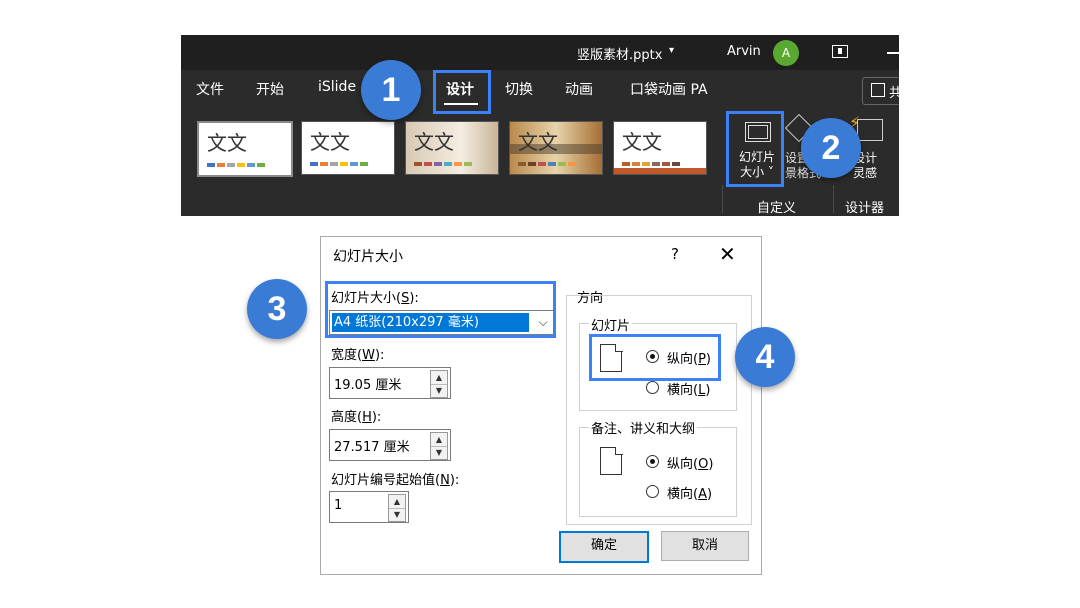 The image size is (1080, 608). What do you see at coordinates (372, 445) in the screenshot?
I see `height-value: 27.517 厘米` at bounding box center [372, 445].